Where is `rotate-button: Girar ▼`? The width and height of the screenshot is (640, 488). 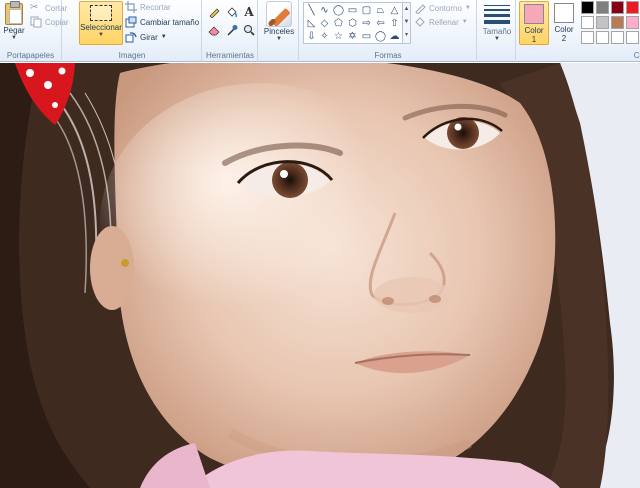
rotate-button: Girar ▼ is located at coordinates (146, 37).